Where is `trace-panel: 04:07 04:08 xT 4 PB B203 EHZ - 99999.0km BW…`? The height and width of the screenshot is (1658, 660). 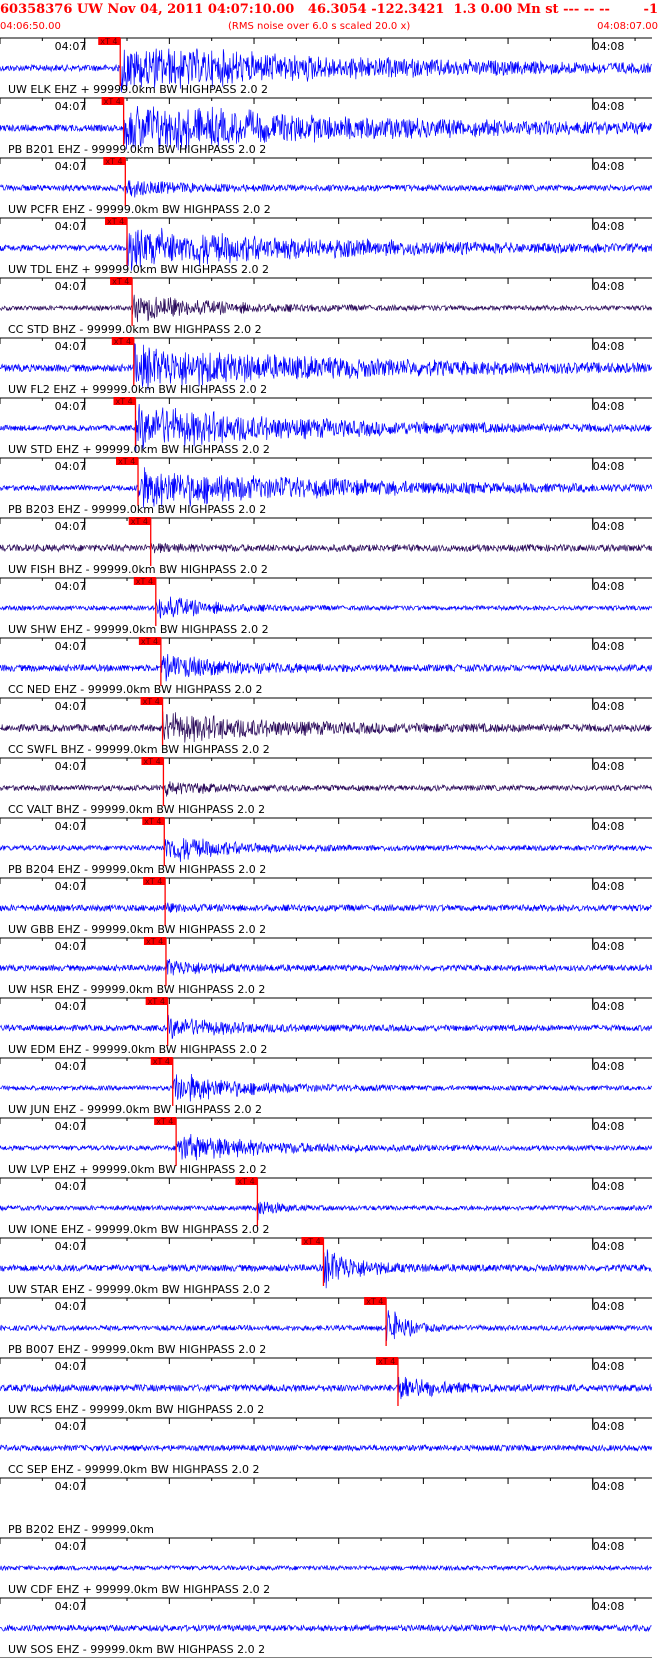
trace-panel: 04:07 04:08 xT 4 PB B203 EHZ - 99999.0km BW… is located at coordinates (326, 486).